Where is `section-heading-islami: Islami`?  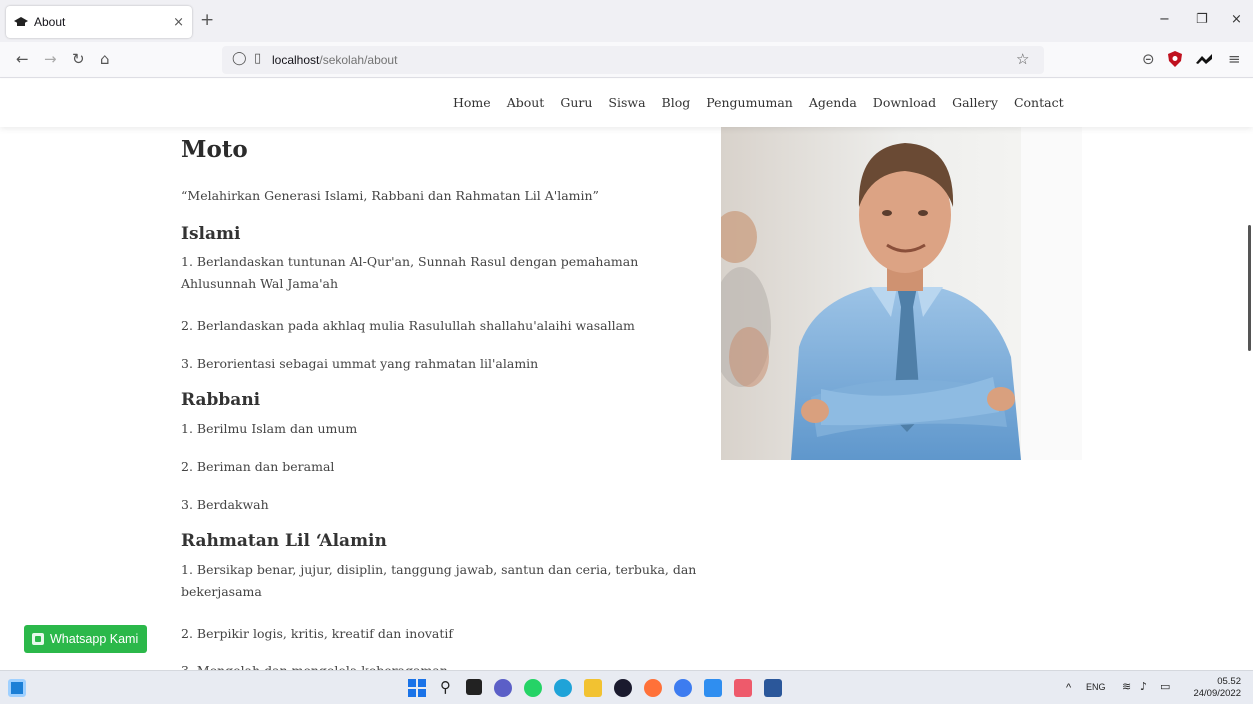
section-heading-islami: Islami is located at coordinates (211, 234).